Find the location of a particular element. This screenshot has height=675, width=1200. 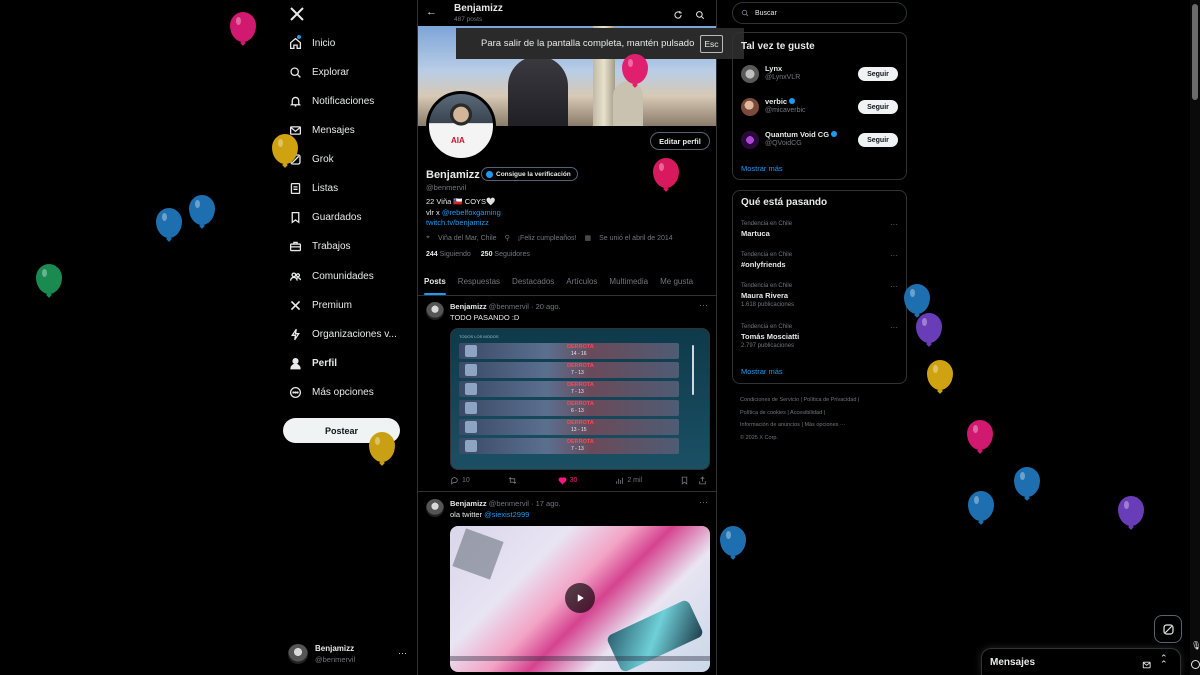

sidebar-item-bookmarks: Guardados is located at coordinates (324, 217).